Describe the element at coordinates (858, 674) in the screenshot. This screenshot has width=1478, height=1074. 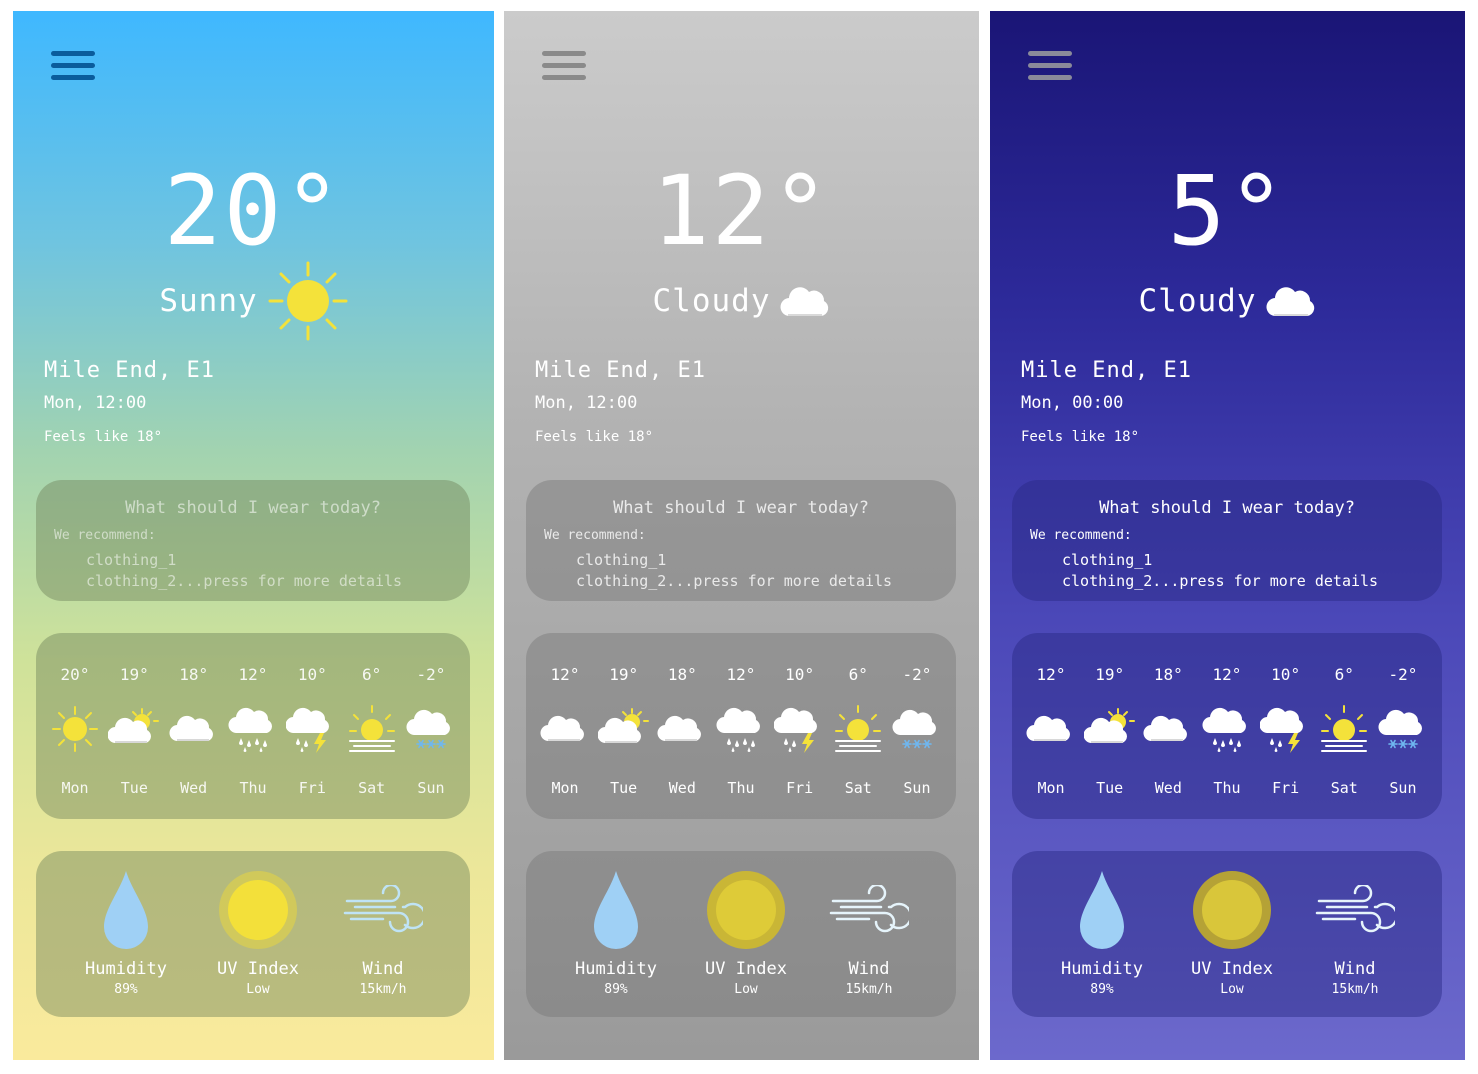
I see `forecast-temp: 6°` at that location.